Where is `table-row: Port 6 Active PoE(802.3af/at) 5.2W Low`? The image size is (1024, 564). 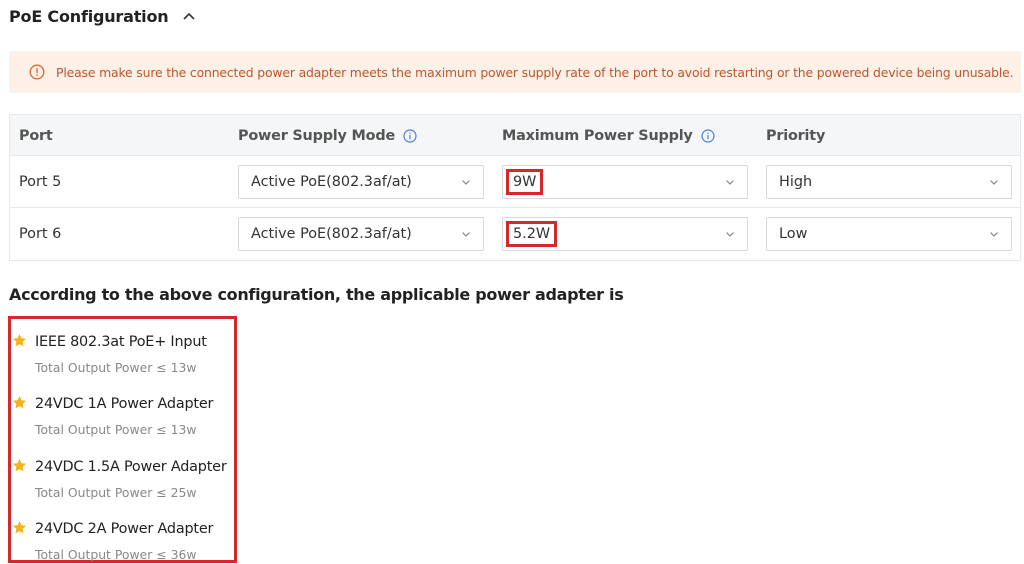 table-row: Port 6 Active PoE(802.3af/at) 5.2W Low is located at coordinates (515, 234).